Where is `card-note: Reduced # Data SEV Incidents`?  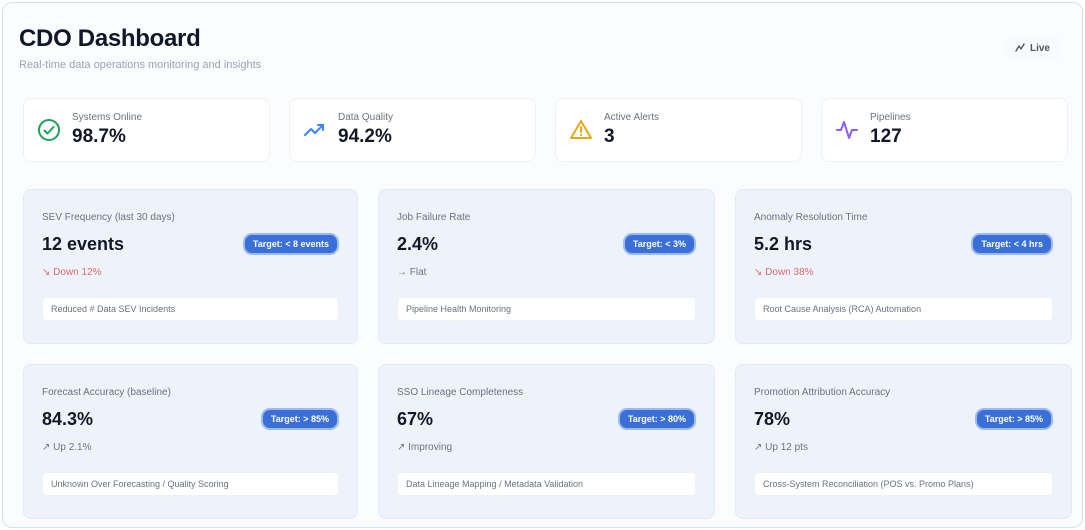 card-note: Reduced # Data SEV Incidents is located at coordinates (190, 309).